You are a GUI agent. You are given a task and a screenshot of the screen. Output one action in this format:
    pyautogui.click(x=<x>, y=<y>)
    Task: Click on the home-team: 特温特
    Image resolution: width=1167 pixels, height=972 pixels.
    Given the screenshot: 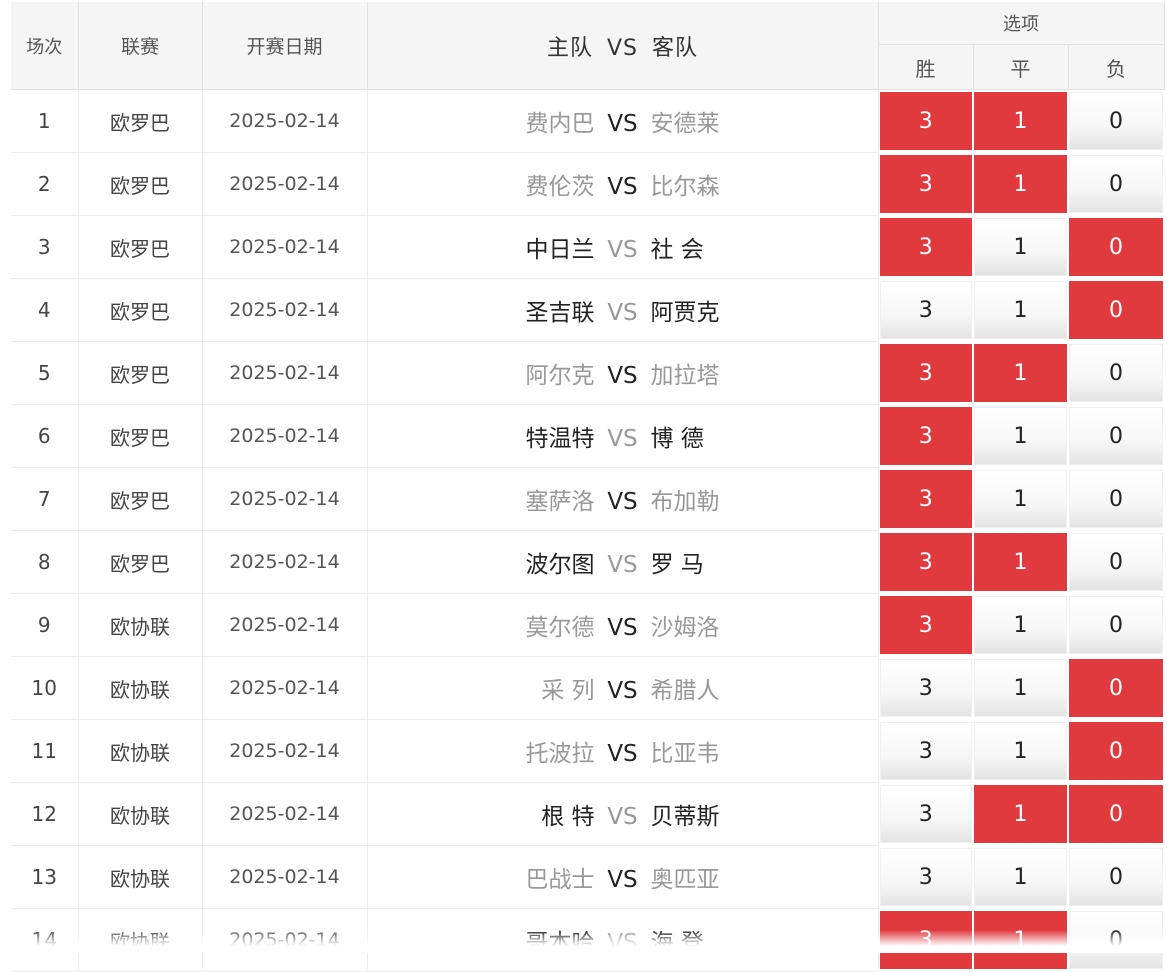 What is the action you would take?
    pyautogui.click(x=560, y=439)
    